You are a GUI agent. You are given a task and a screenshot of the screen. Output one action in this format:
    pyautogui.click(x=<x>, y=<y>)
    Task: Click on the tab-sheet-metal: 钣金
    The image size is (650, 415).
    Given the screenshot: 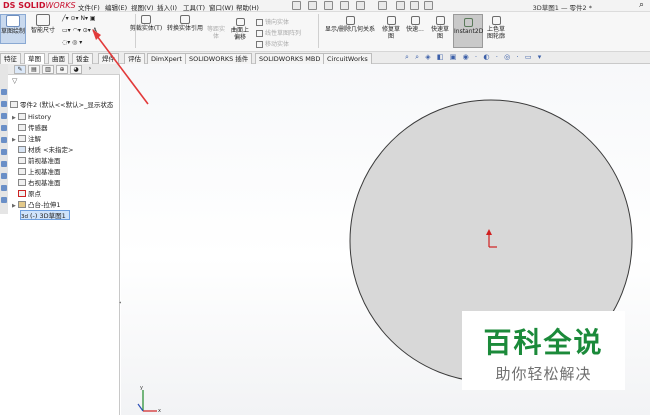 What is the action you would take?
    pyautogui.click(x=82, y=58)
    